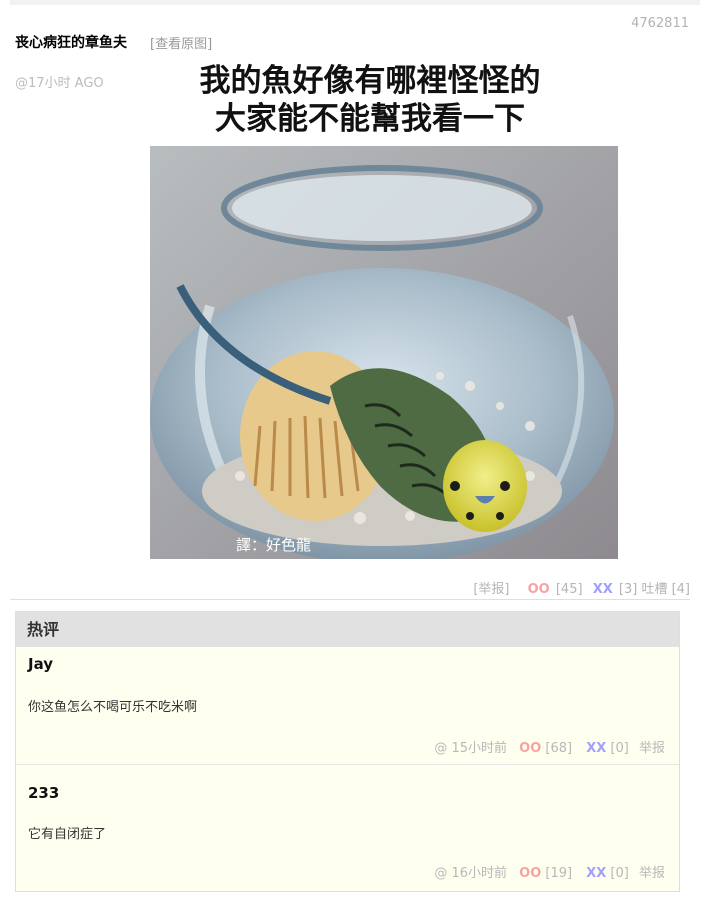 The height and width of the screenshot is (899, 710). Describe the element at coordinates (370, 100) in the screenshot. I see `meme-caption: 我的魚好像有哪裡怪怪的 大家能不能幫我看一下` at that location.